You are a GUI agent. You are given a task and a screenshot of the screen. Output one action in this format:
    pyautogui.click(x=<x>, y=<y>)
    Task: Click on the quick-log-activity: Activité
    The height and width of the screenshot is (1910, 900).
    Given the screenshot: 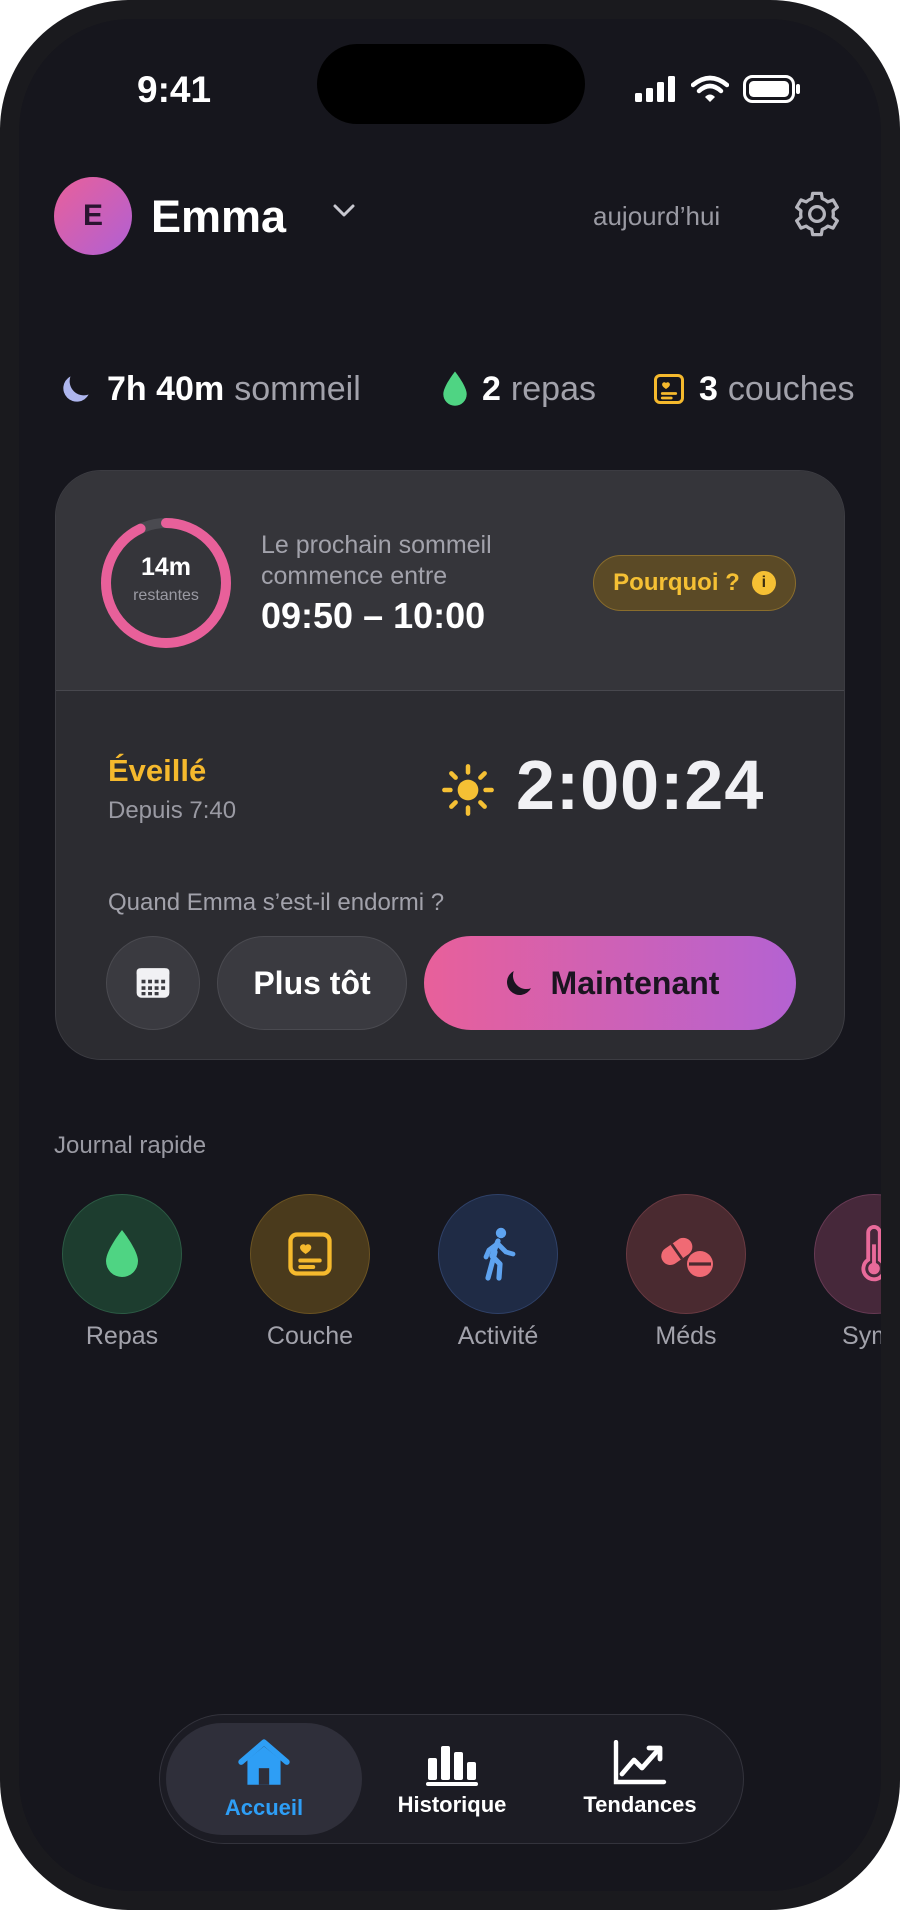 What is the action you would take?
    pyautogui.click(x=498, y=1272)
    